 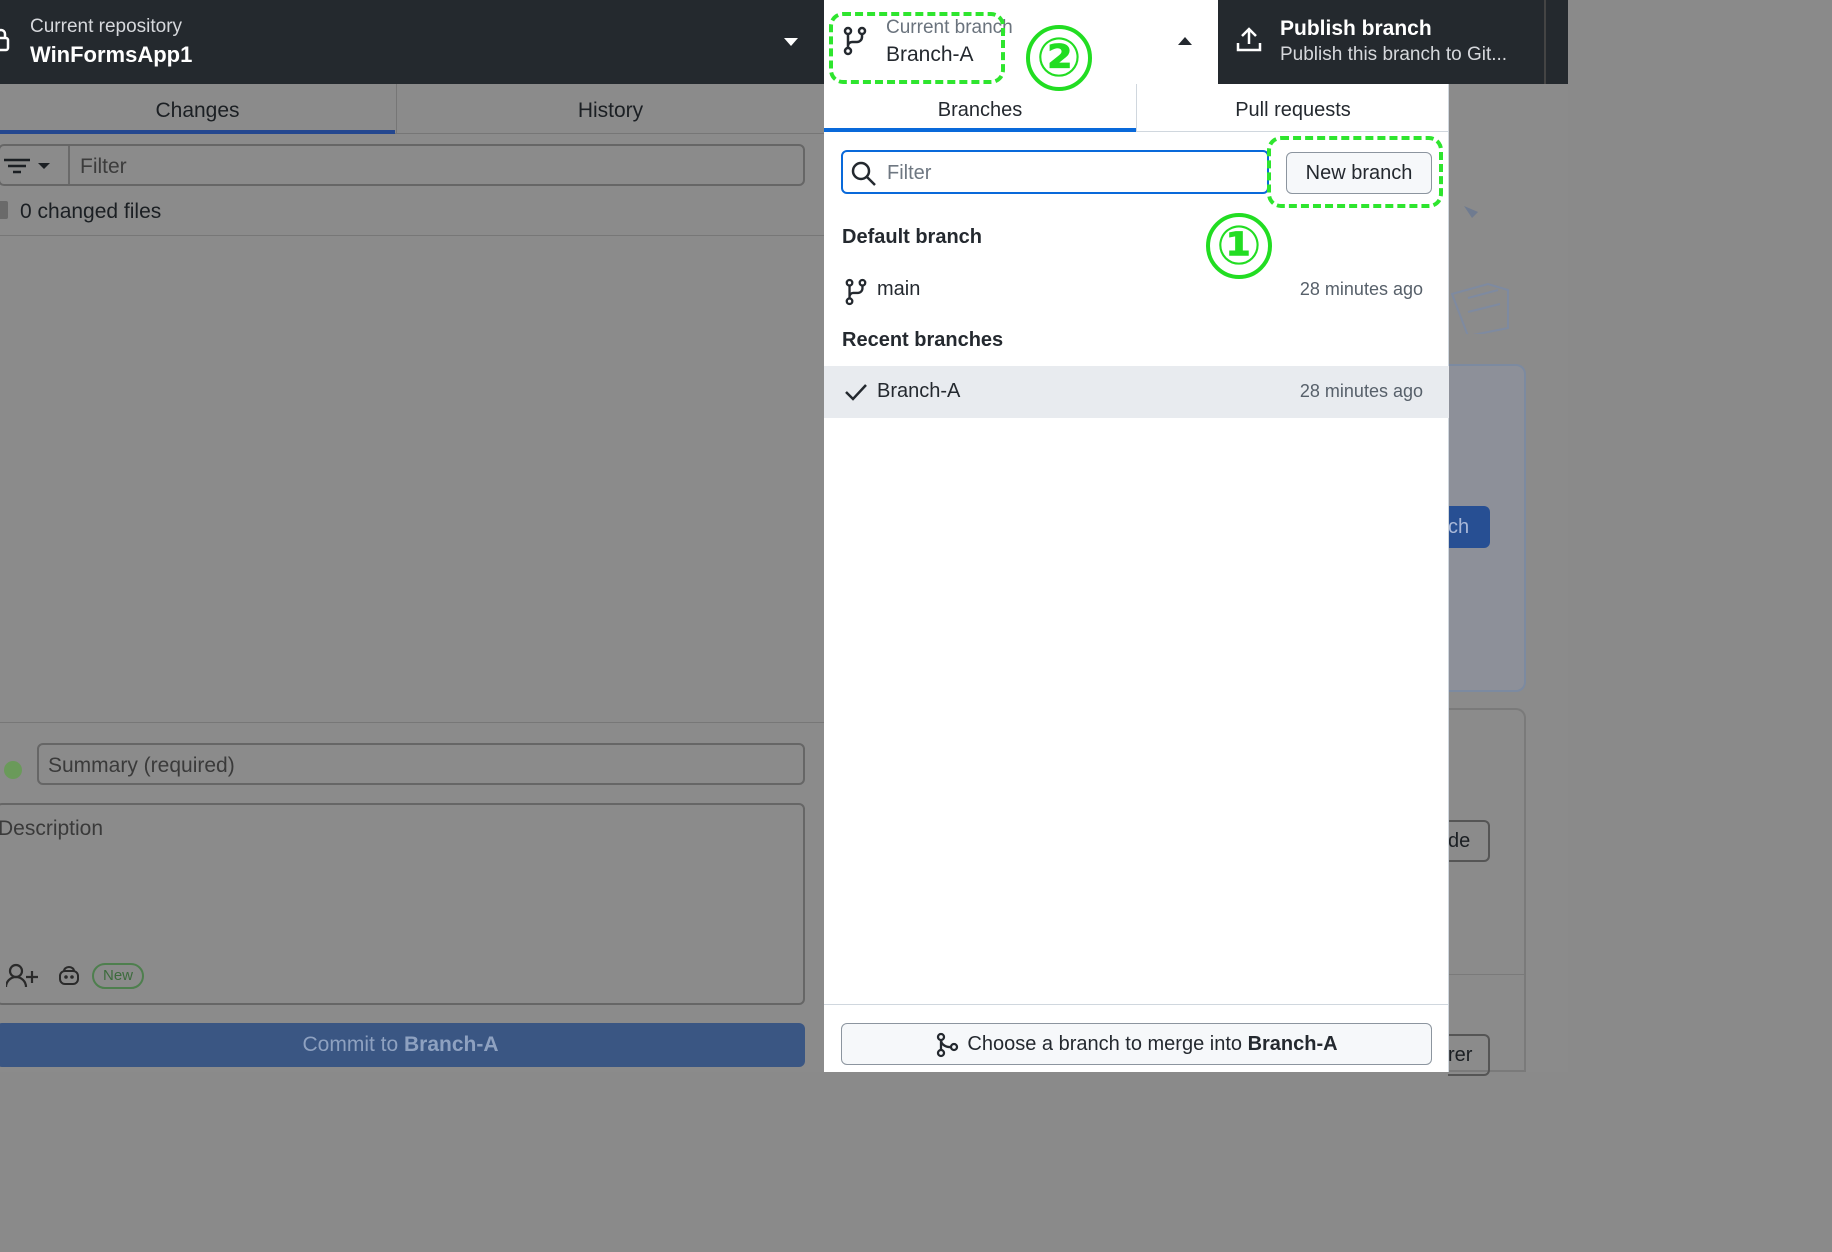 I want to click on branch-item-main: main 28 minutes ago, so click(x=1136, y=290).